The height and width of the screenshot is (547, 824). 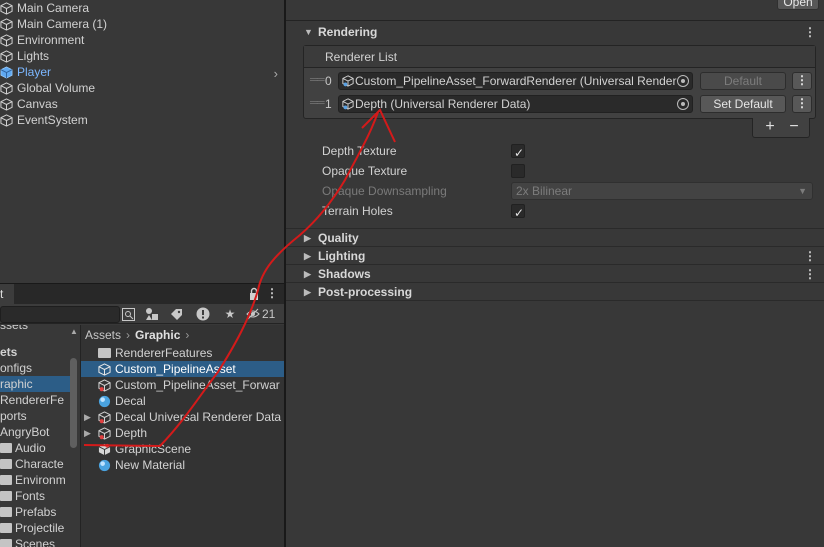 What do you see at coordinates (16, 368) in the screenshot?
I see `tree-item-label: onfigs` at bounding box center [16, 368].